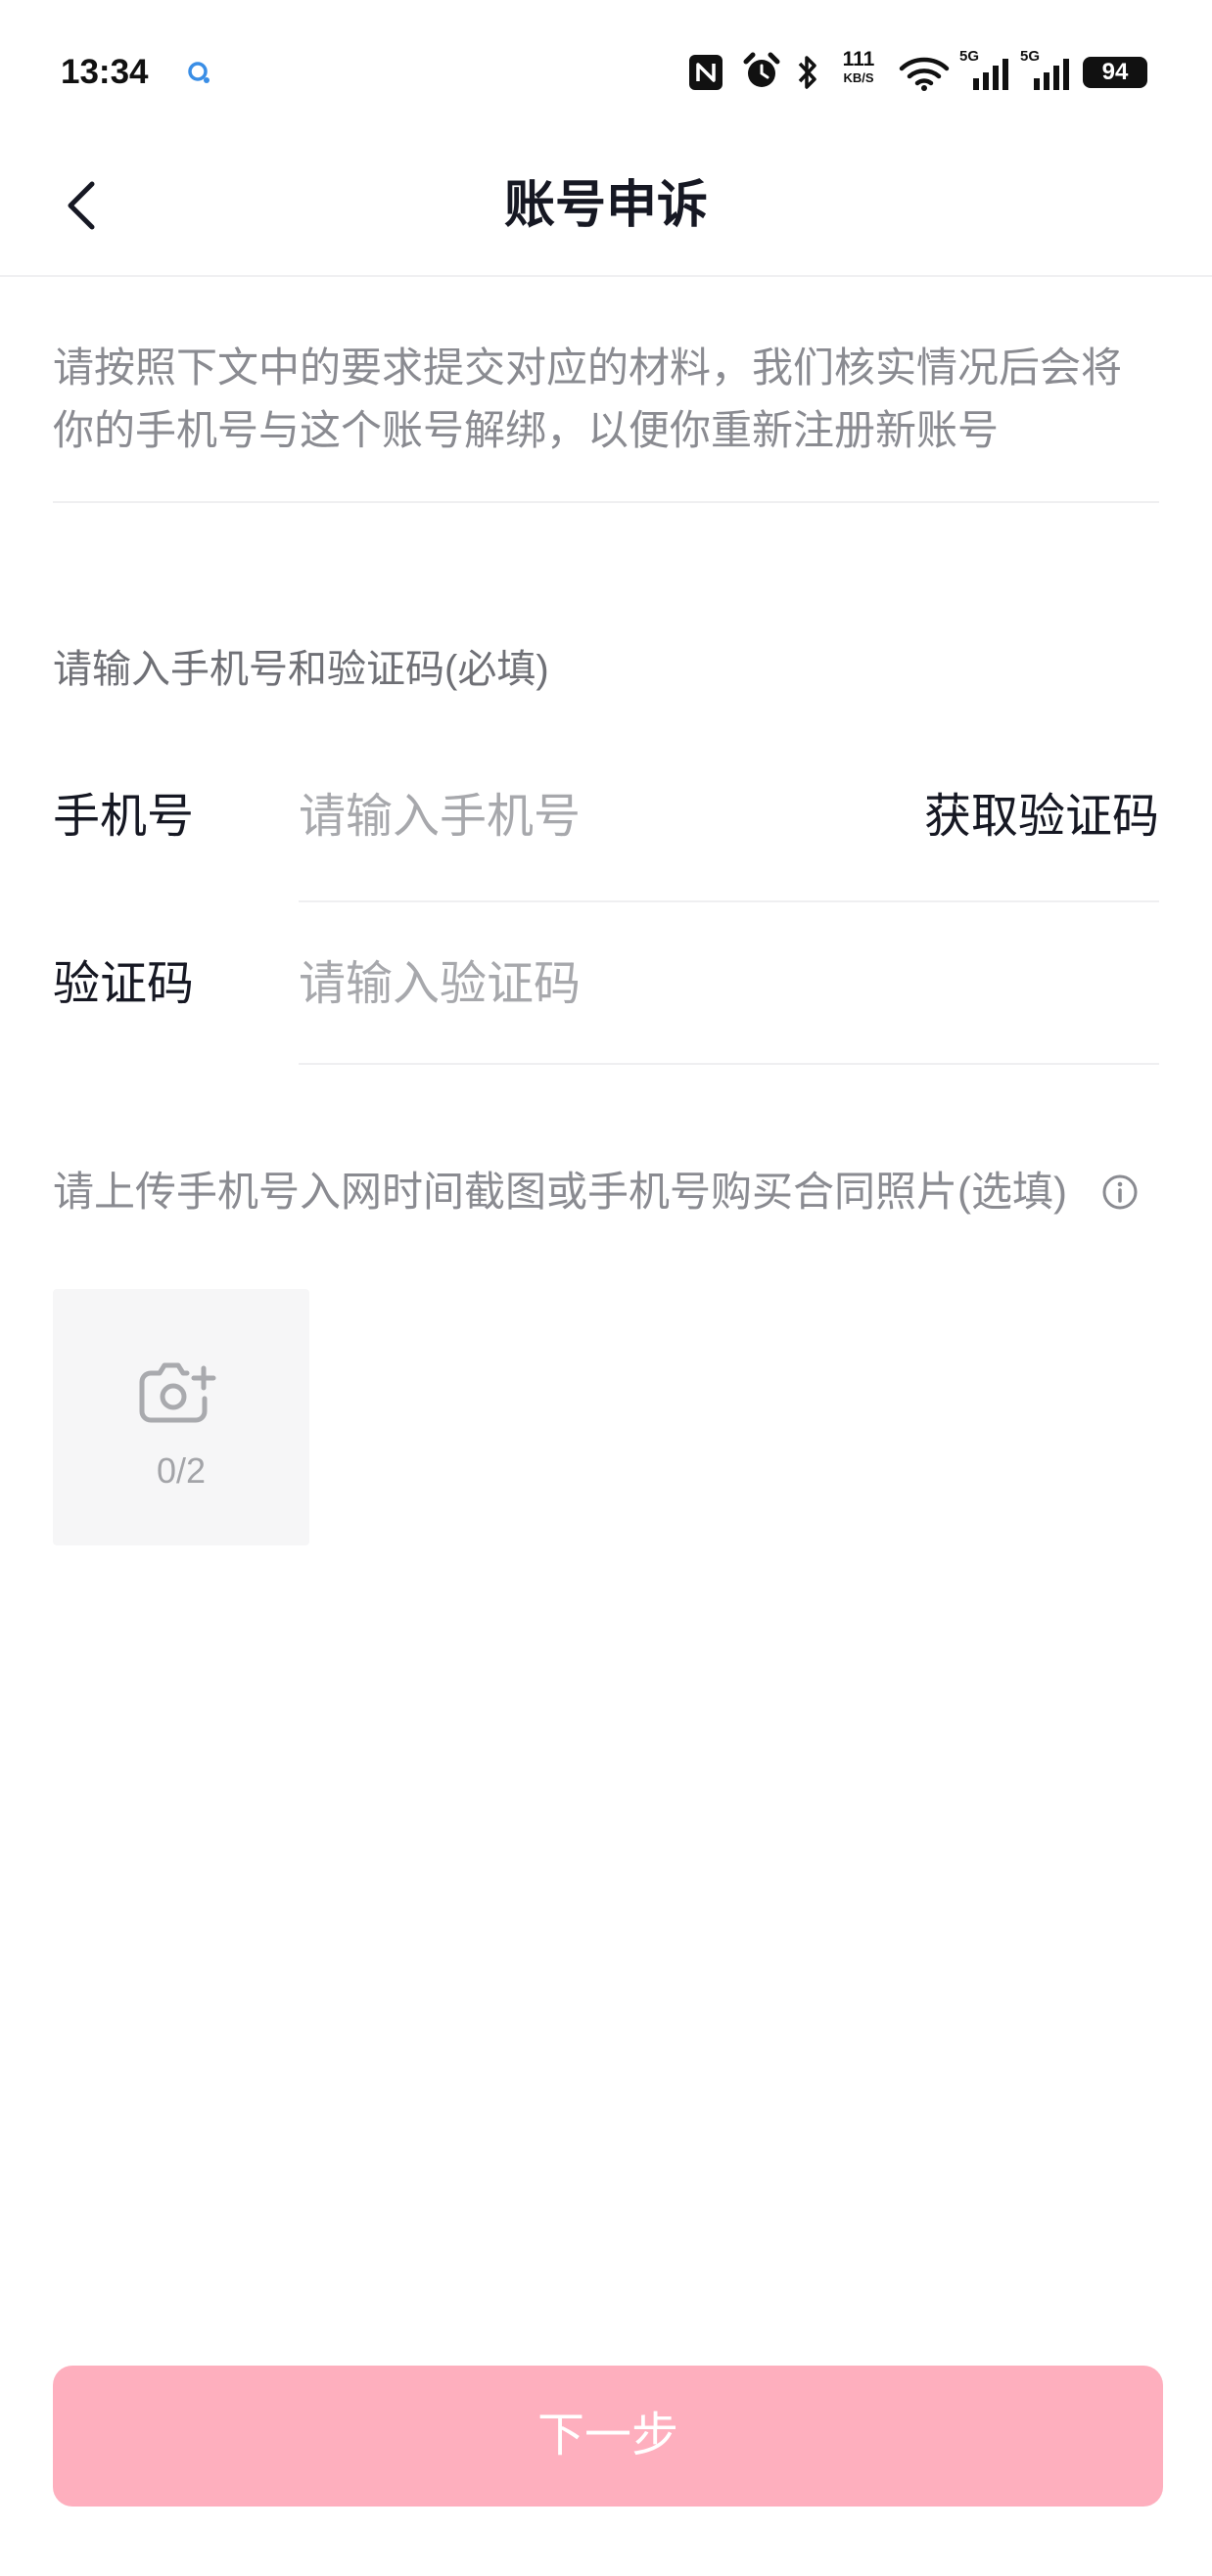 The width and height of the screenshot is (1212, 2576). Describe the element at coordinates (1030, 57) in the screenshot. I see `signal-sim2-label: 5G` at that location.